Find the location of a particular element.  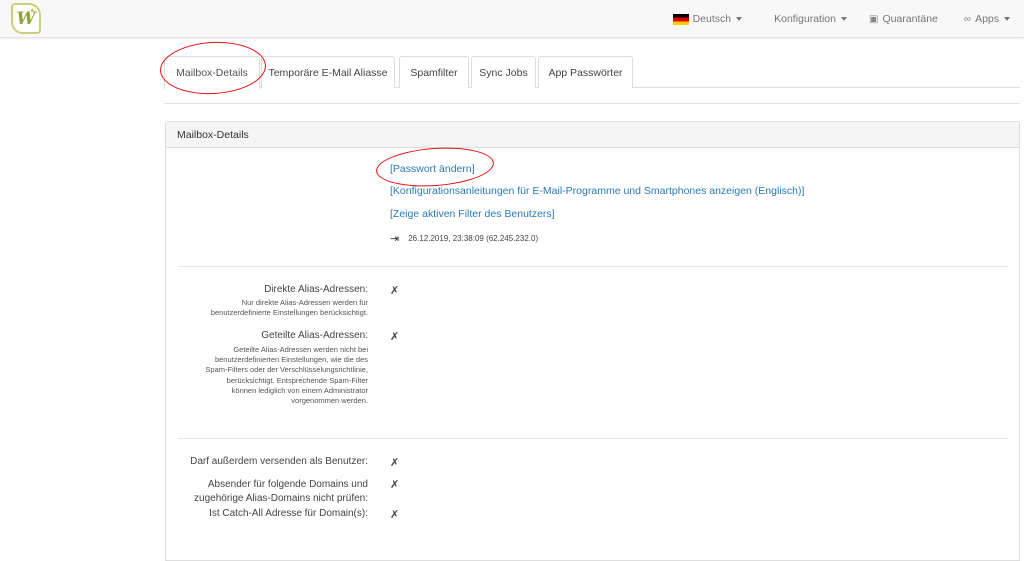

tab-label: Spamfilter is located at coordinates (434, 72).